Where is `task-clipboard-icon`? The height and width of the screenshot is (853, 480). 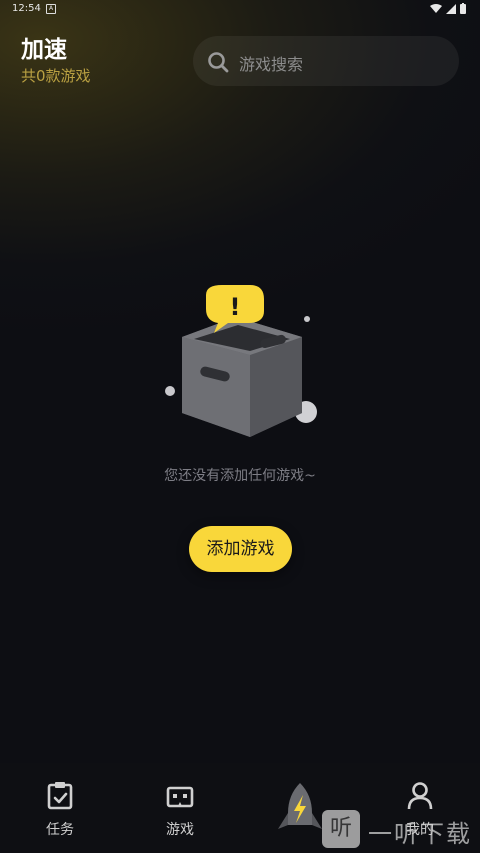 task-clipboard-icon is located at coordinates (60, 796).